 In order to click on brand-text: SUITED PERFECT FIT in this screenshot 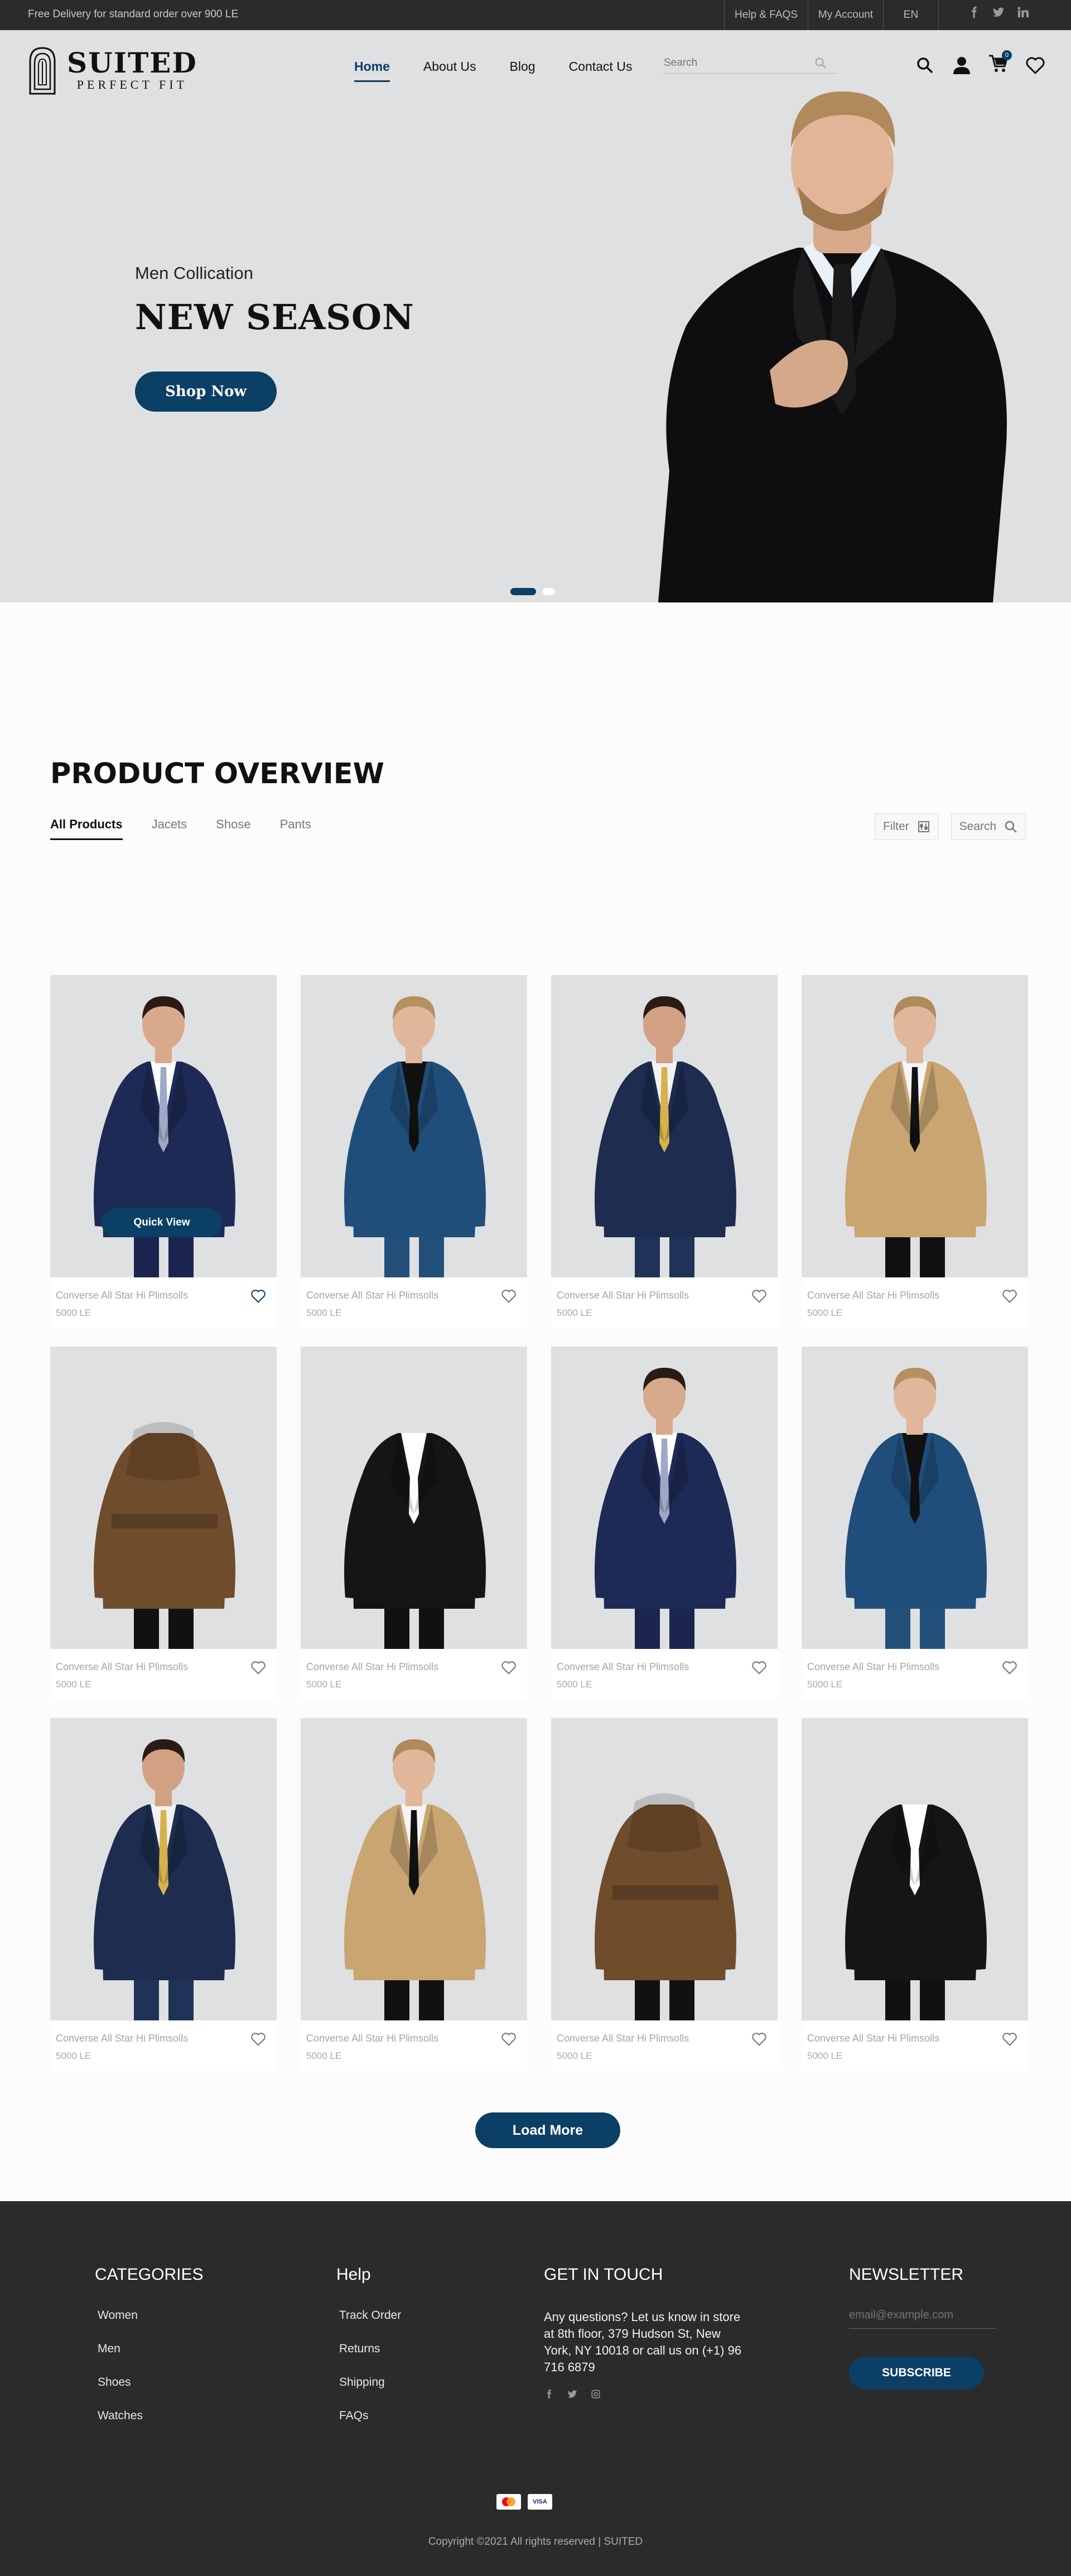, I will do `click(132, 70)`.